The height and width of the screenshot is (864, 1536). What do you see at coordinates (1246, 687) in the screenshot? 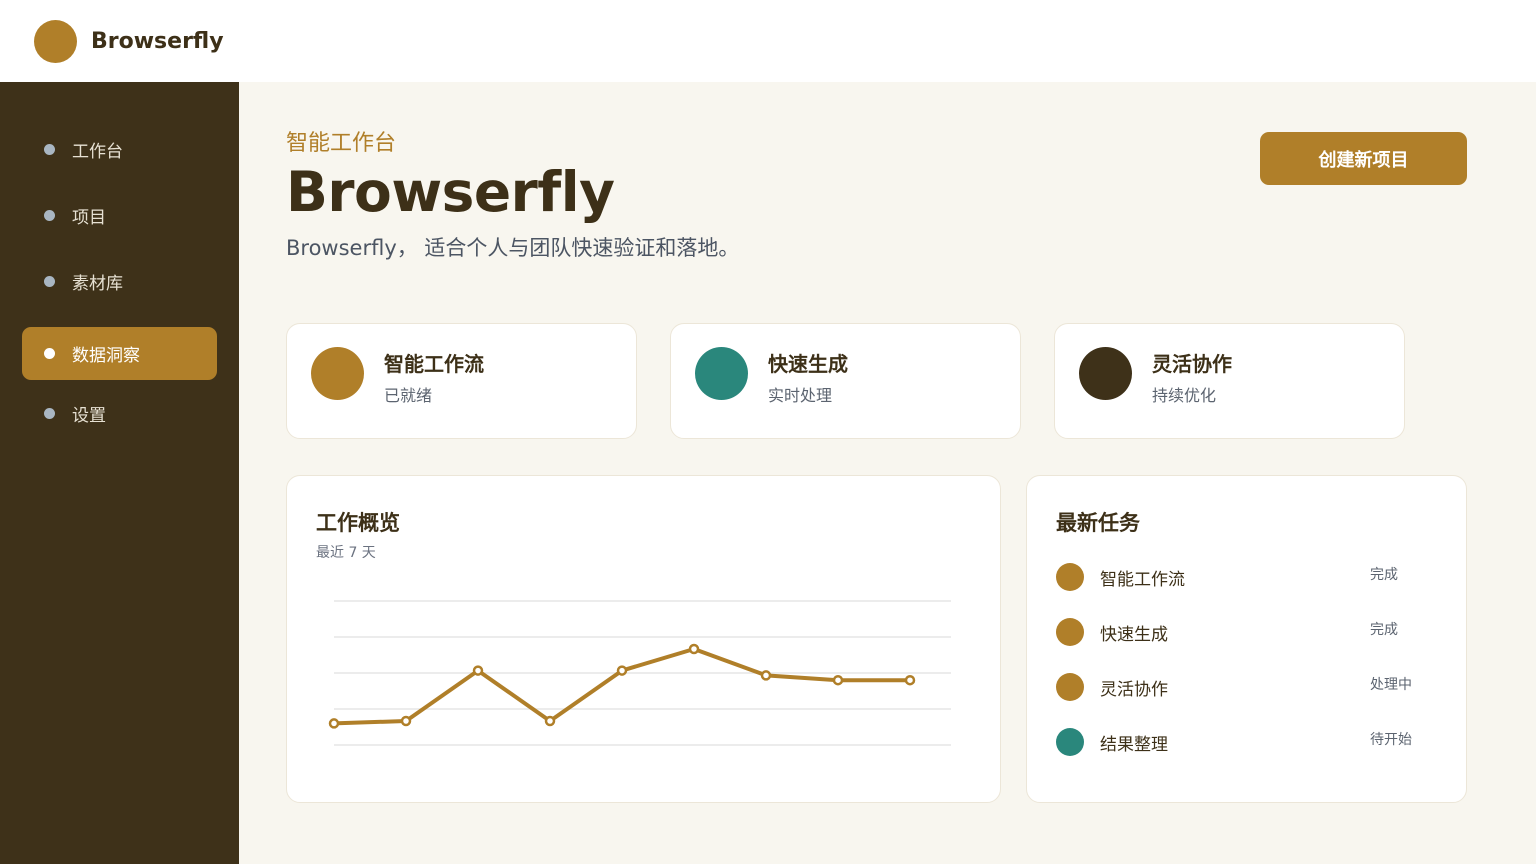
I see `task-item: 灵活协作 处理中` at bounding box center [1246, 687].